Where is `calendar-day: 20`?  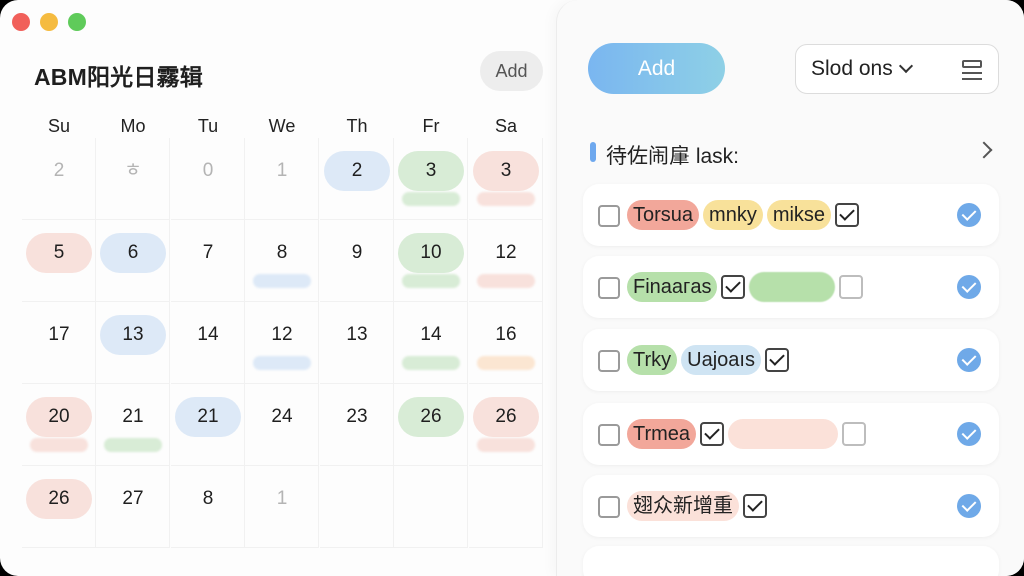 calendar-day: 20 is located at coordinates (59, 425).